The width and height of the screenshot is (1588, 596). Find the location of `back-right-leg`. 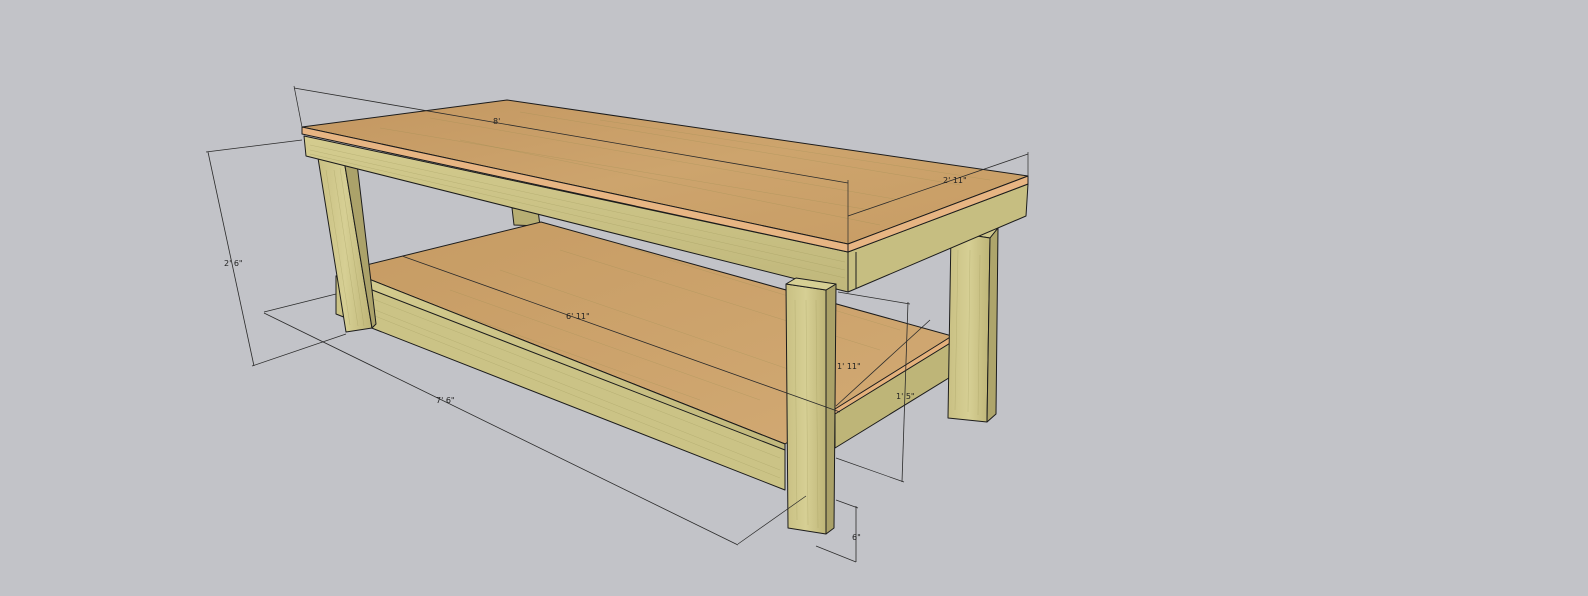

back-right-leg is located at coordinates (973, 323).